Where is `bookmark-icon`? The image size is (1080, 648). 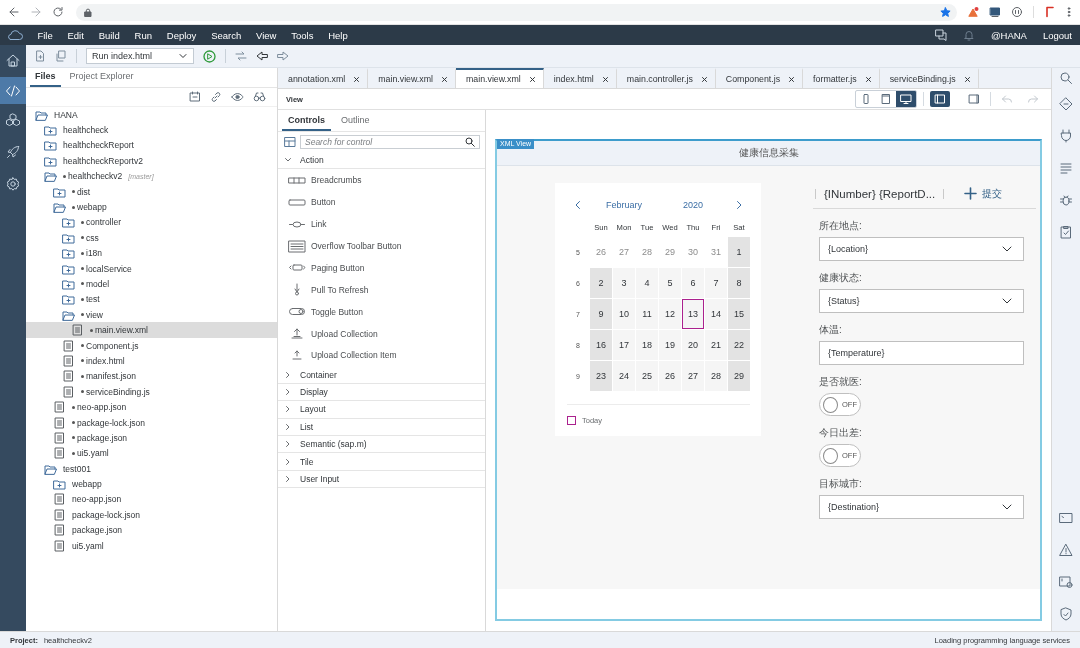 bookmark-icon is located at coordinates (1050, 12).